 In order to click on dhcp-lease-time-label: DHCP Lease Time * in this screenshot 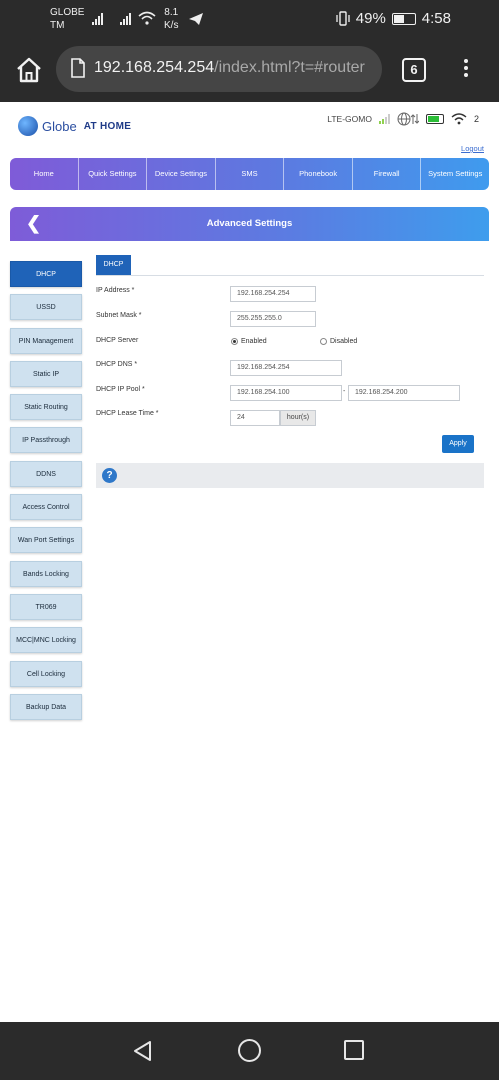, I will do `click(127, 413)`.